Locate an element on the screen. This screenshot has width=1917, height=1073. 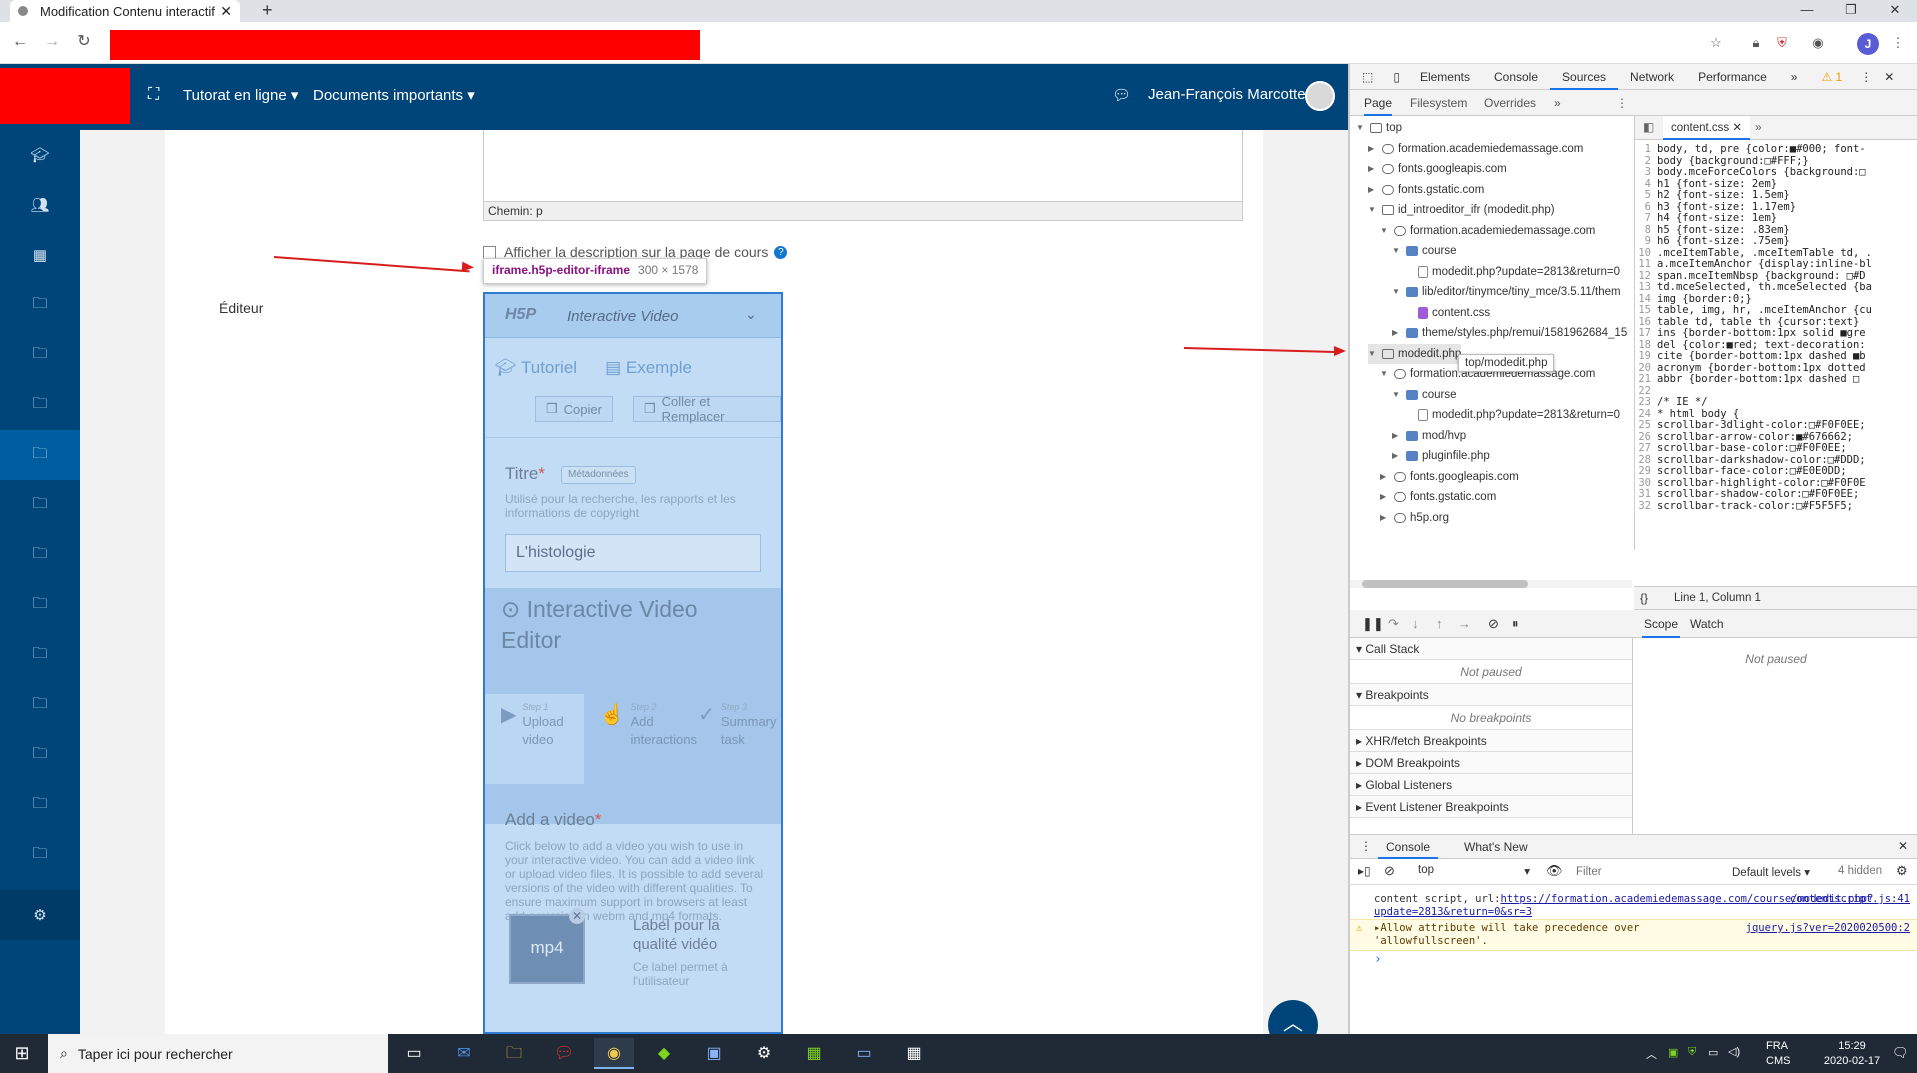
start-windows-icon: ⊞ is located at coordinates (22, 1053).